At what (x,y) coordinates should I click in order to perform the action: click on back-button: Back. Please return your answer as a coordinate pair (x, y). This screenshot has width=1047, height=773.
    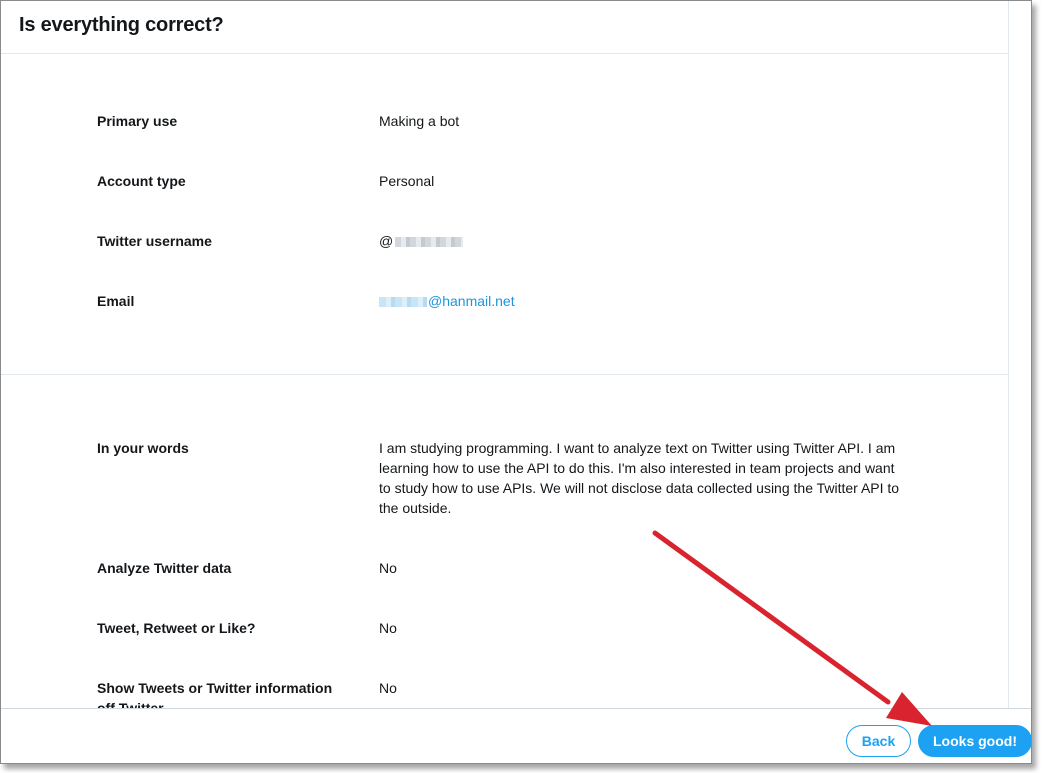
    Looking at the image, I should click on (878, 741).